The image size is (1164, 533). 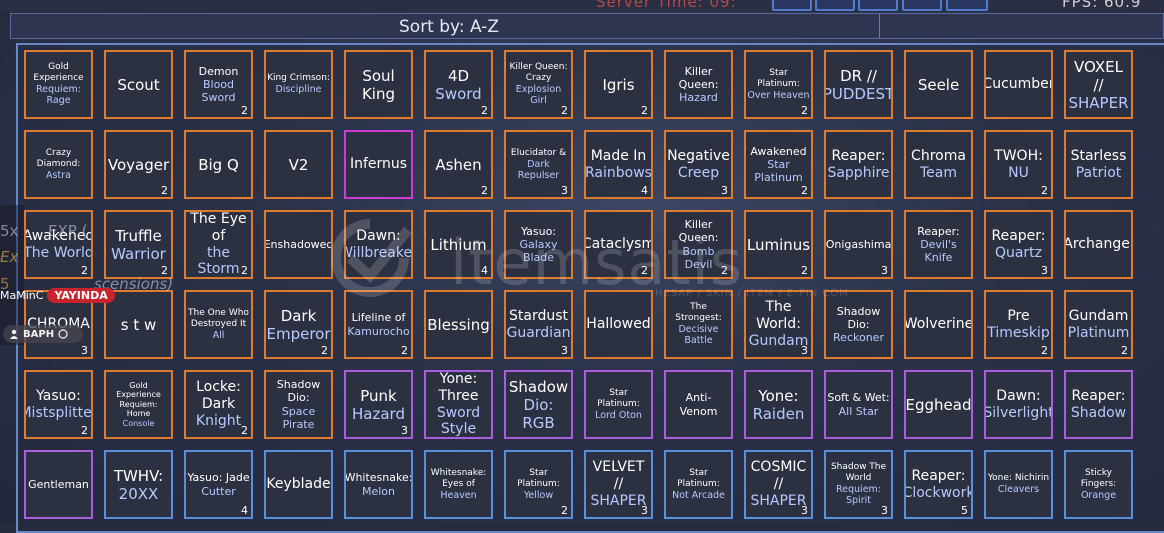 I want to click on inventory-tile: Killer Queen: Hazard, so click(x=698, y=84).